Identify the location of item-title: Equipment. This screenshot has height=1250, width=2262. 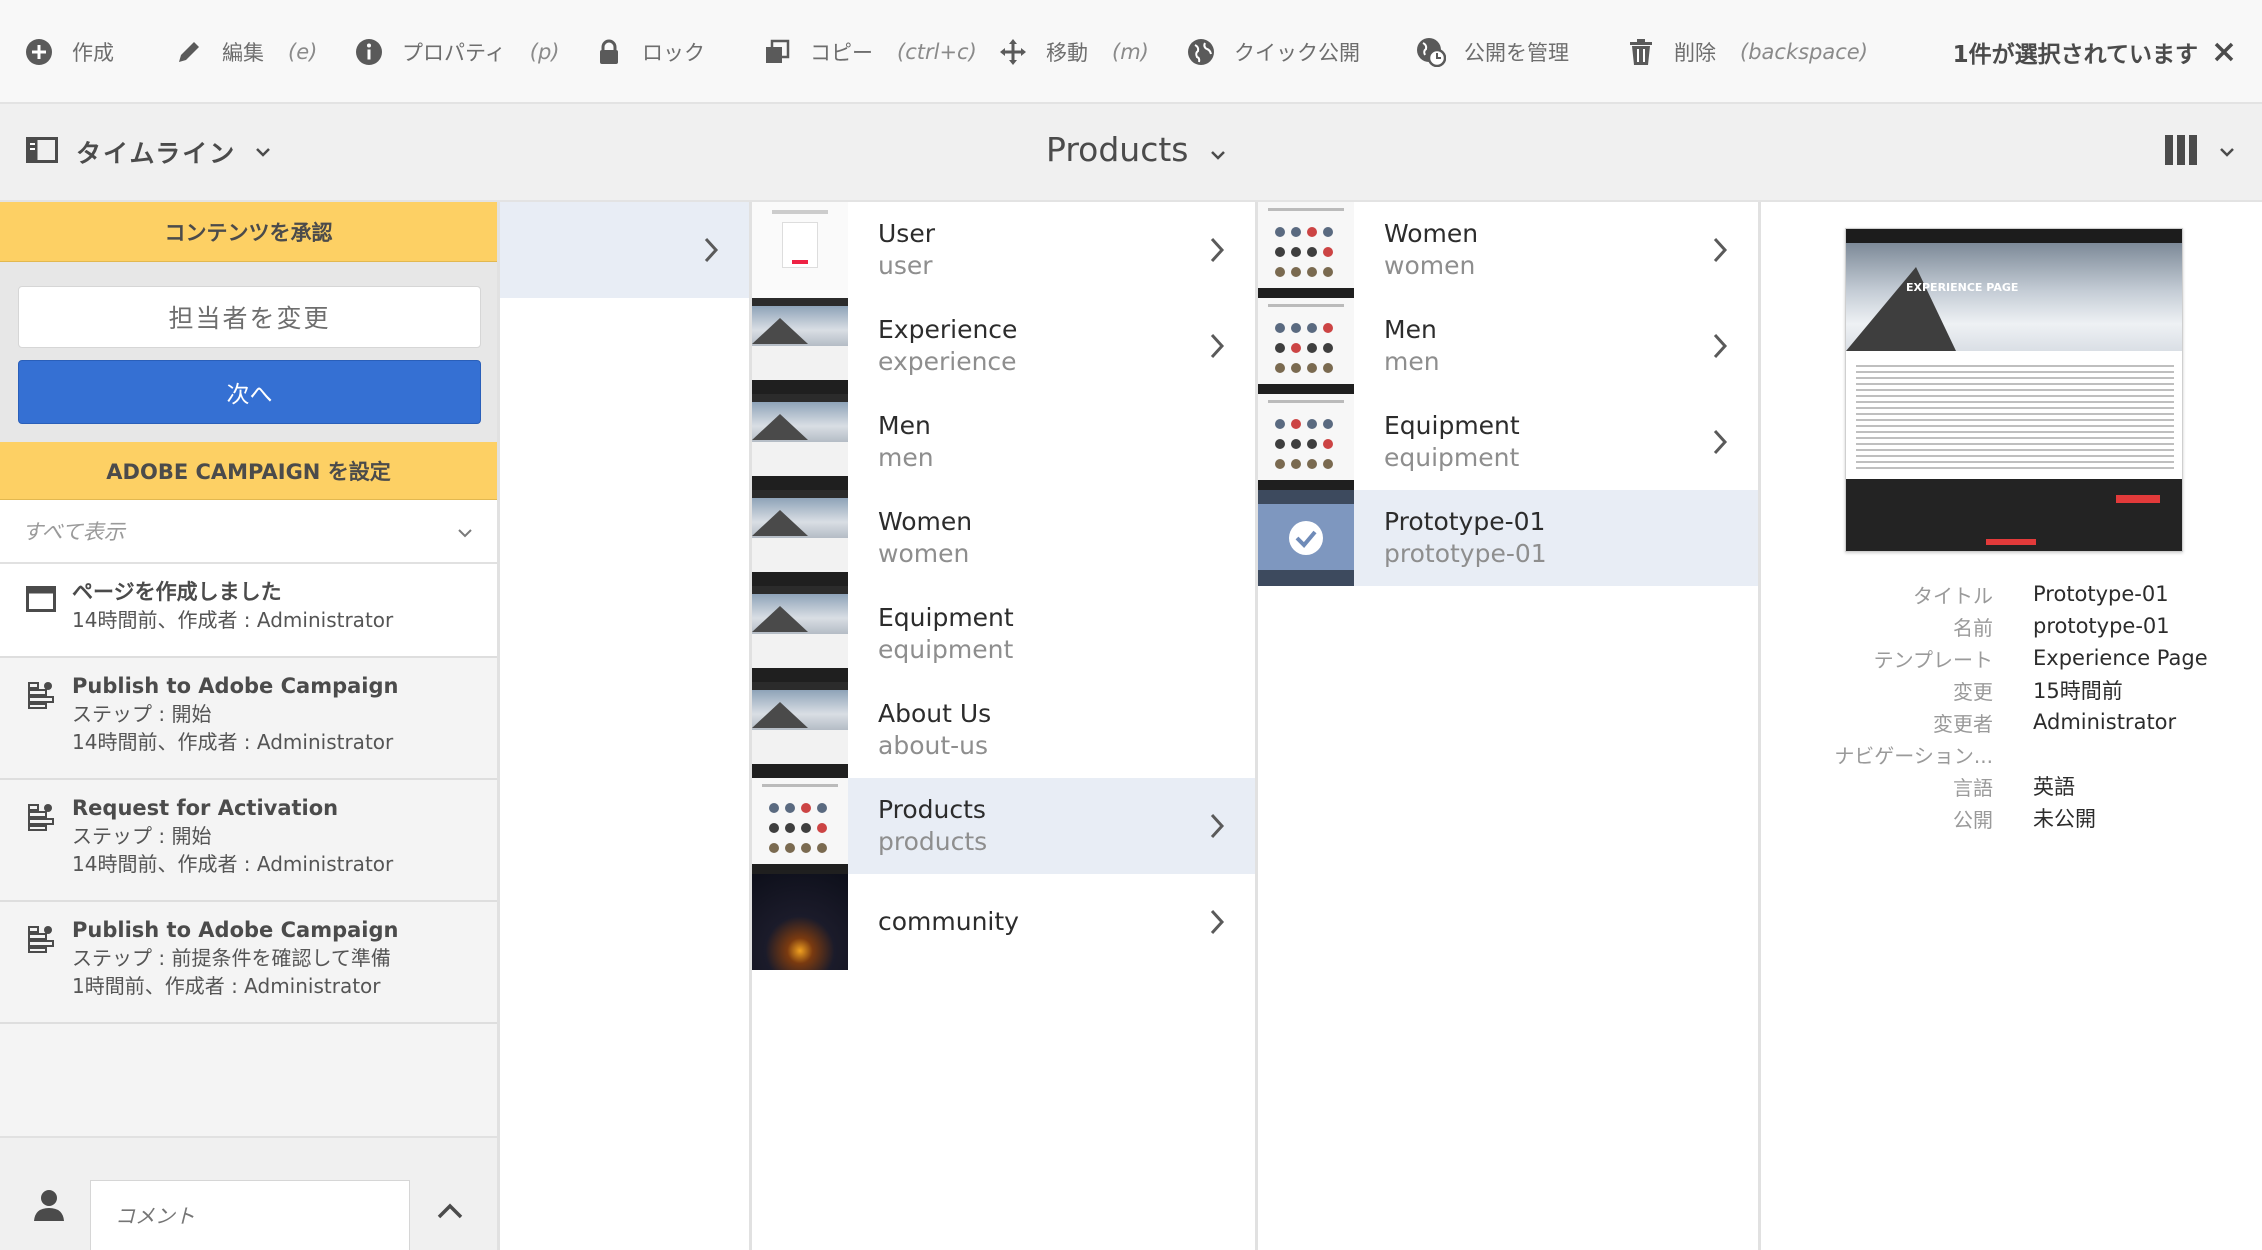
(1452, 425).